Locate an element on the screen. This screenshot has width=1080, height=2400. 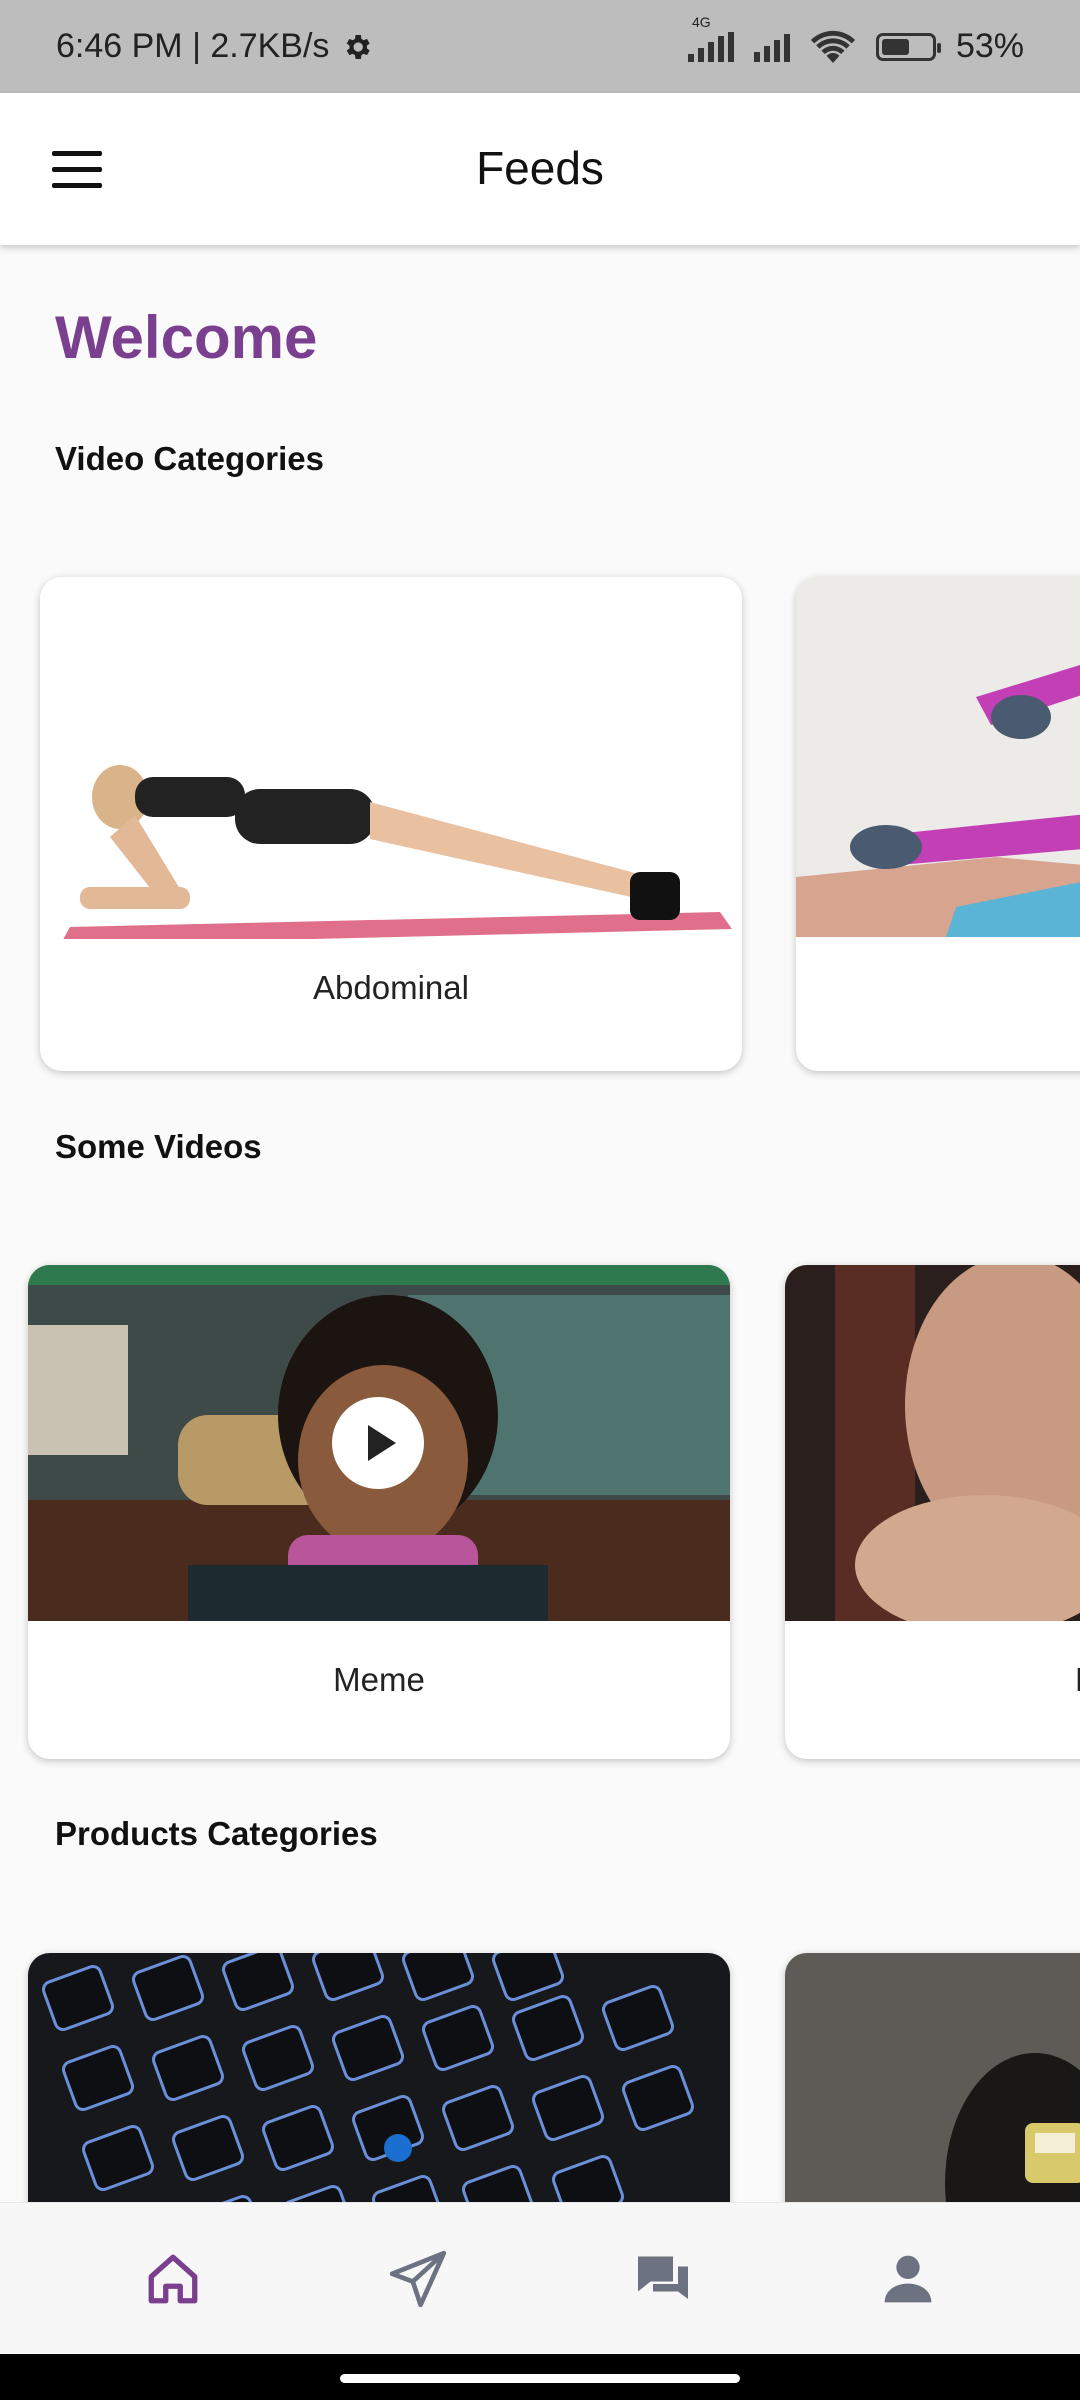
products-categories-title: Products Categories is located at coordinates (216, 1833).